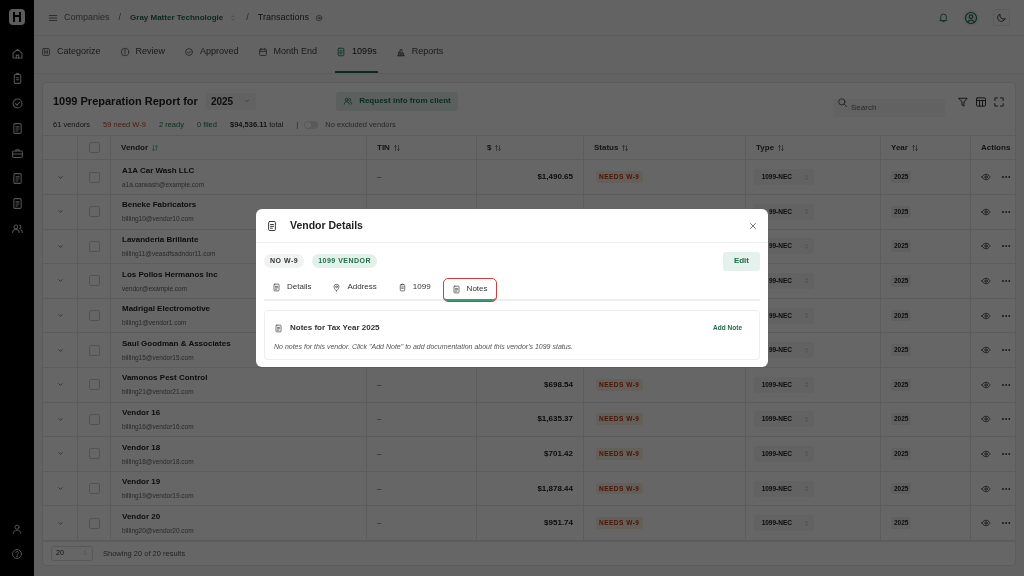 The width and height of the screenshot is (1024, 576). I want to click on user-icon, so click(17, 529).